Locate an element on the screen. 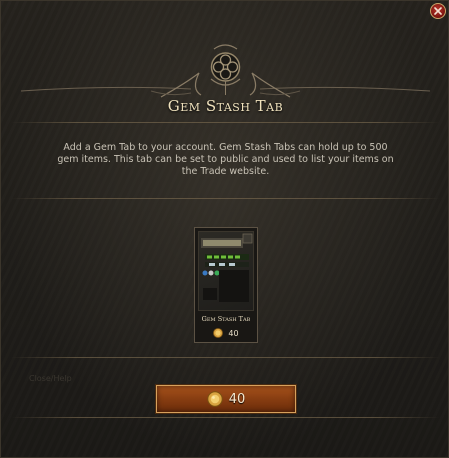 Image resolution: width=449 pixels, height=458 pixels. item-price-row: 40 is located at coordinates (226, 333).